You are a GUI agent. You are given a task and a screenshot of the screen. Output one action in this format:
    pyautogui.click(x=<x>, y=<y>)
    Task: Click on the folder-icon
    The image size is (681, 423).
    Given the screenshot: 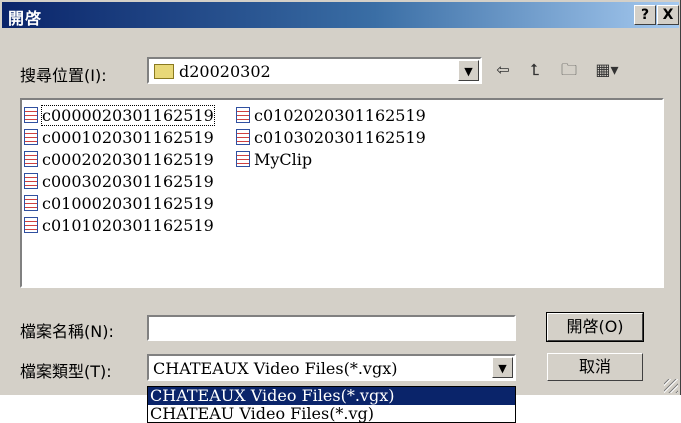 What is the action you would take?
    pyautogui.click(x=164, y=71)
    